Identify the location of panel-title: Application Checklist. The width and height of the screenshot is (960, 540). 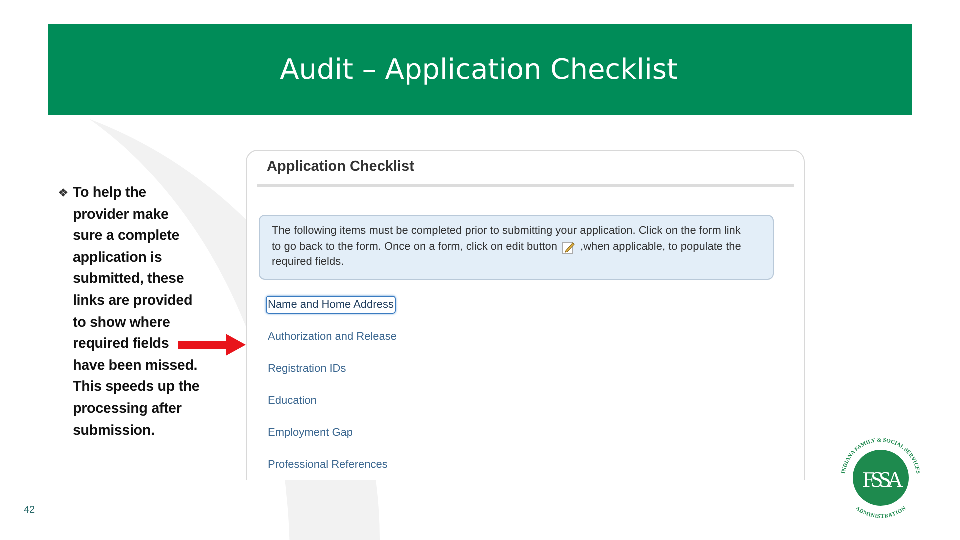
(341, 167).